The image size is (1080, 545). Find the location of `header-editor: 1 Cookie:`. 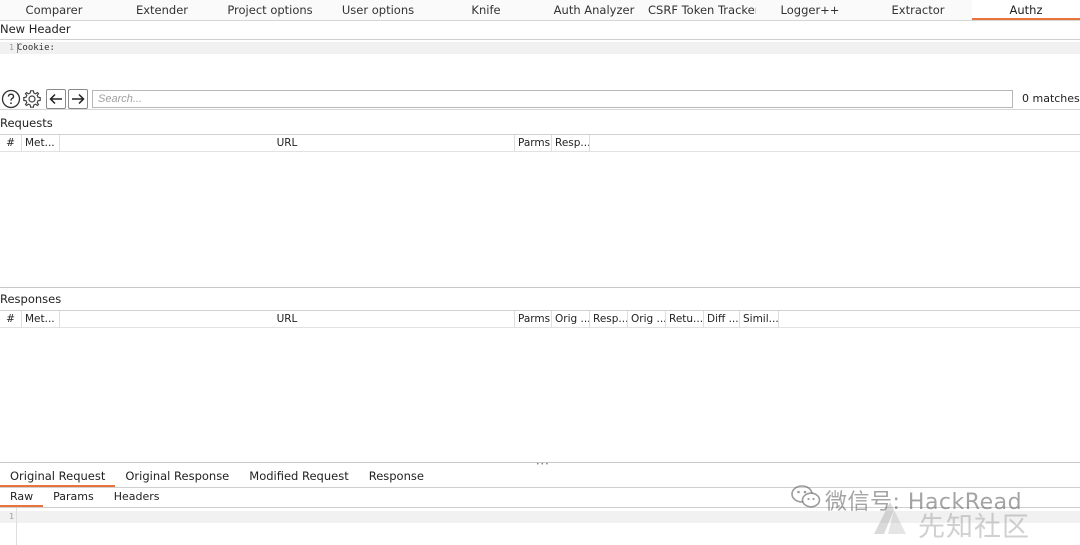

header-editor: 1 Cookie: is located at coordinates (540, 63).